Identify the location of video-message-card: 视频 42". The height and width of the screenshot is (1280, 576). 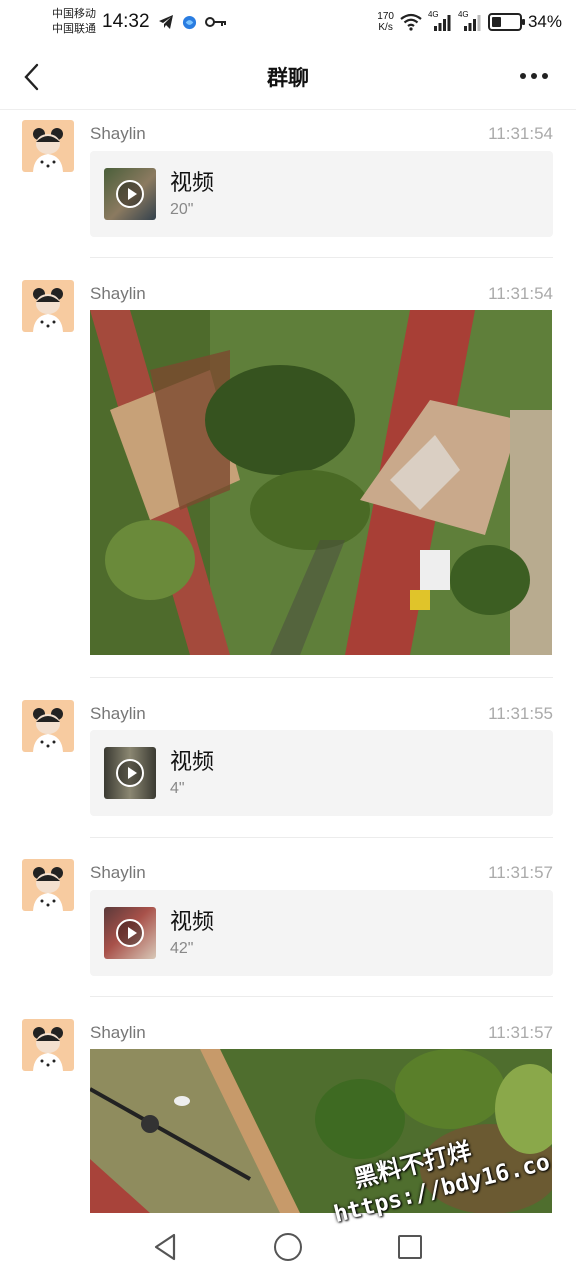
(321, 933).